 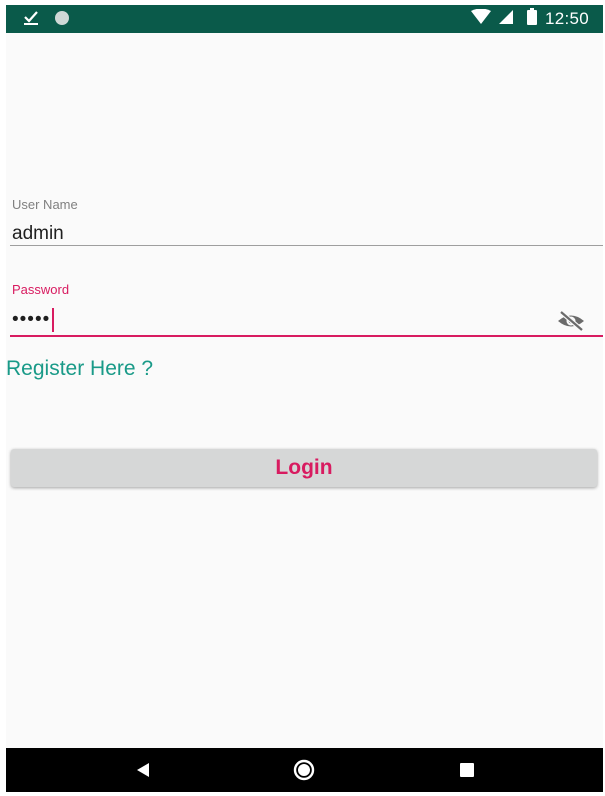 What do you see at coordinates (480, 19) in the screenshot?
I see `wifi-icon` at bounding box center [480, 19].